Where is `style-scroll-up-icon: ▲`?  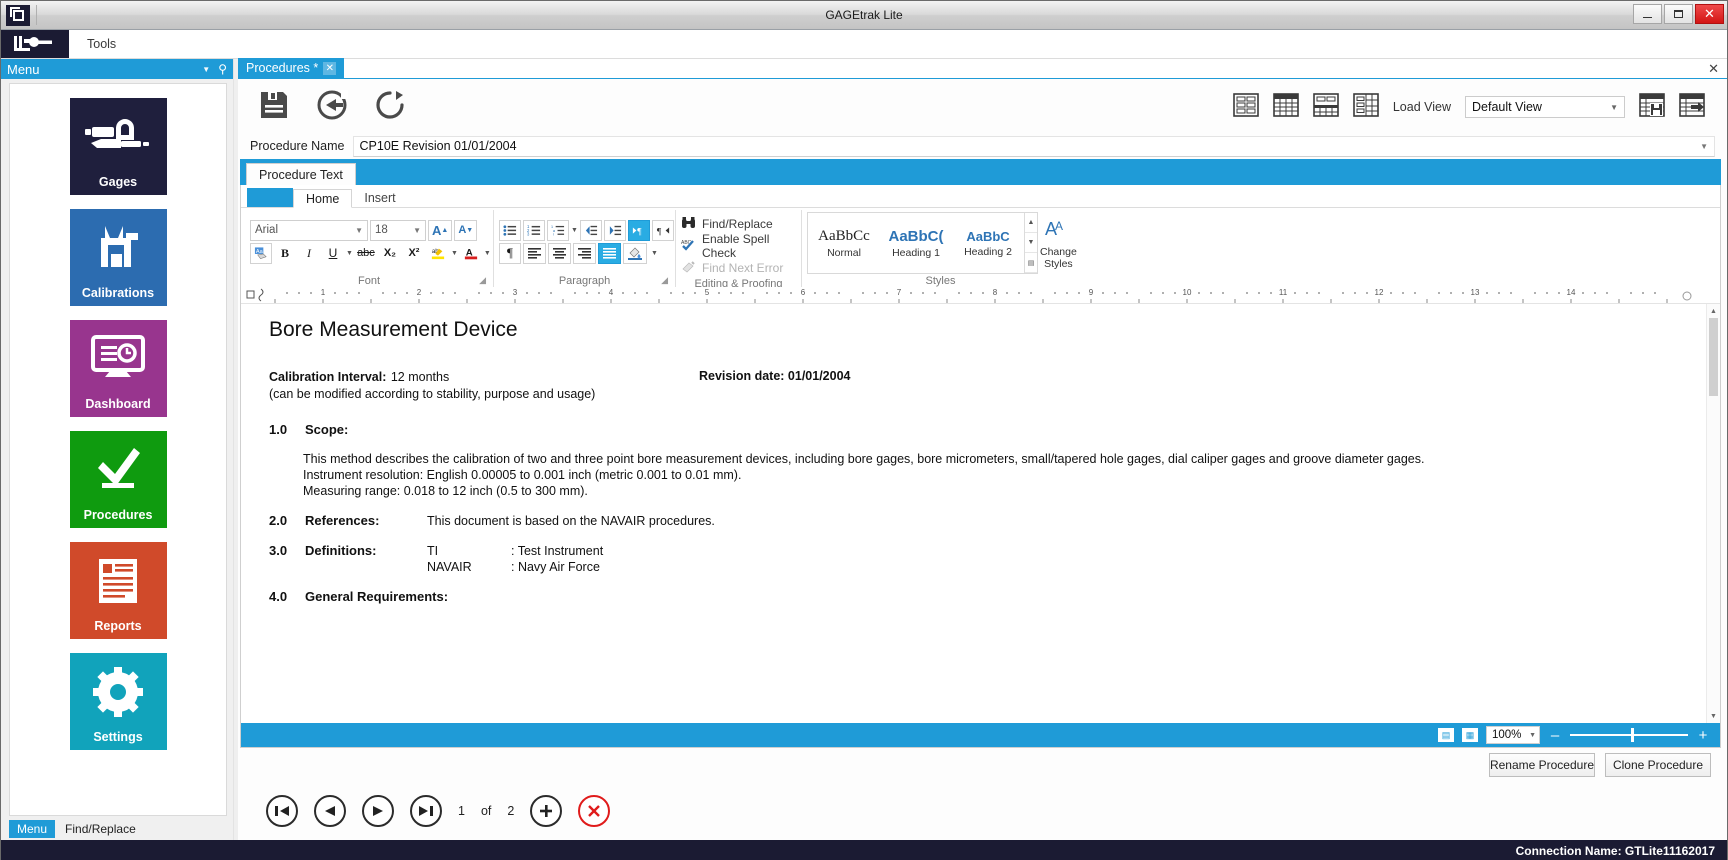
style-scroll-up-icon: ▲ is located at coordinates (1031, 223).